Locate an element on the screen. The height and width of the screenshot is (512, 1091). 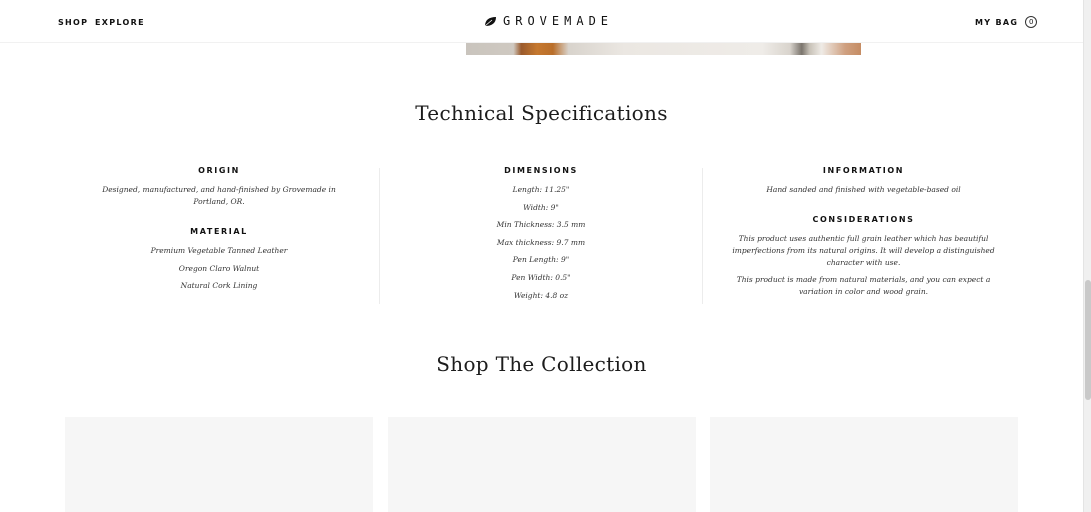
dimension-item: Pen Length: 9" is located at coordinates (541, 260).